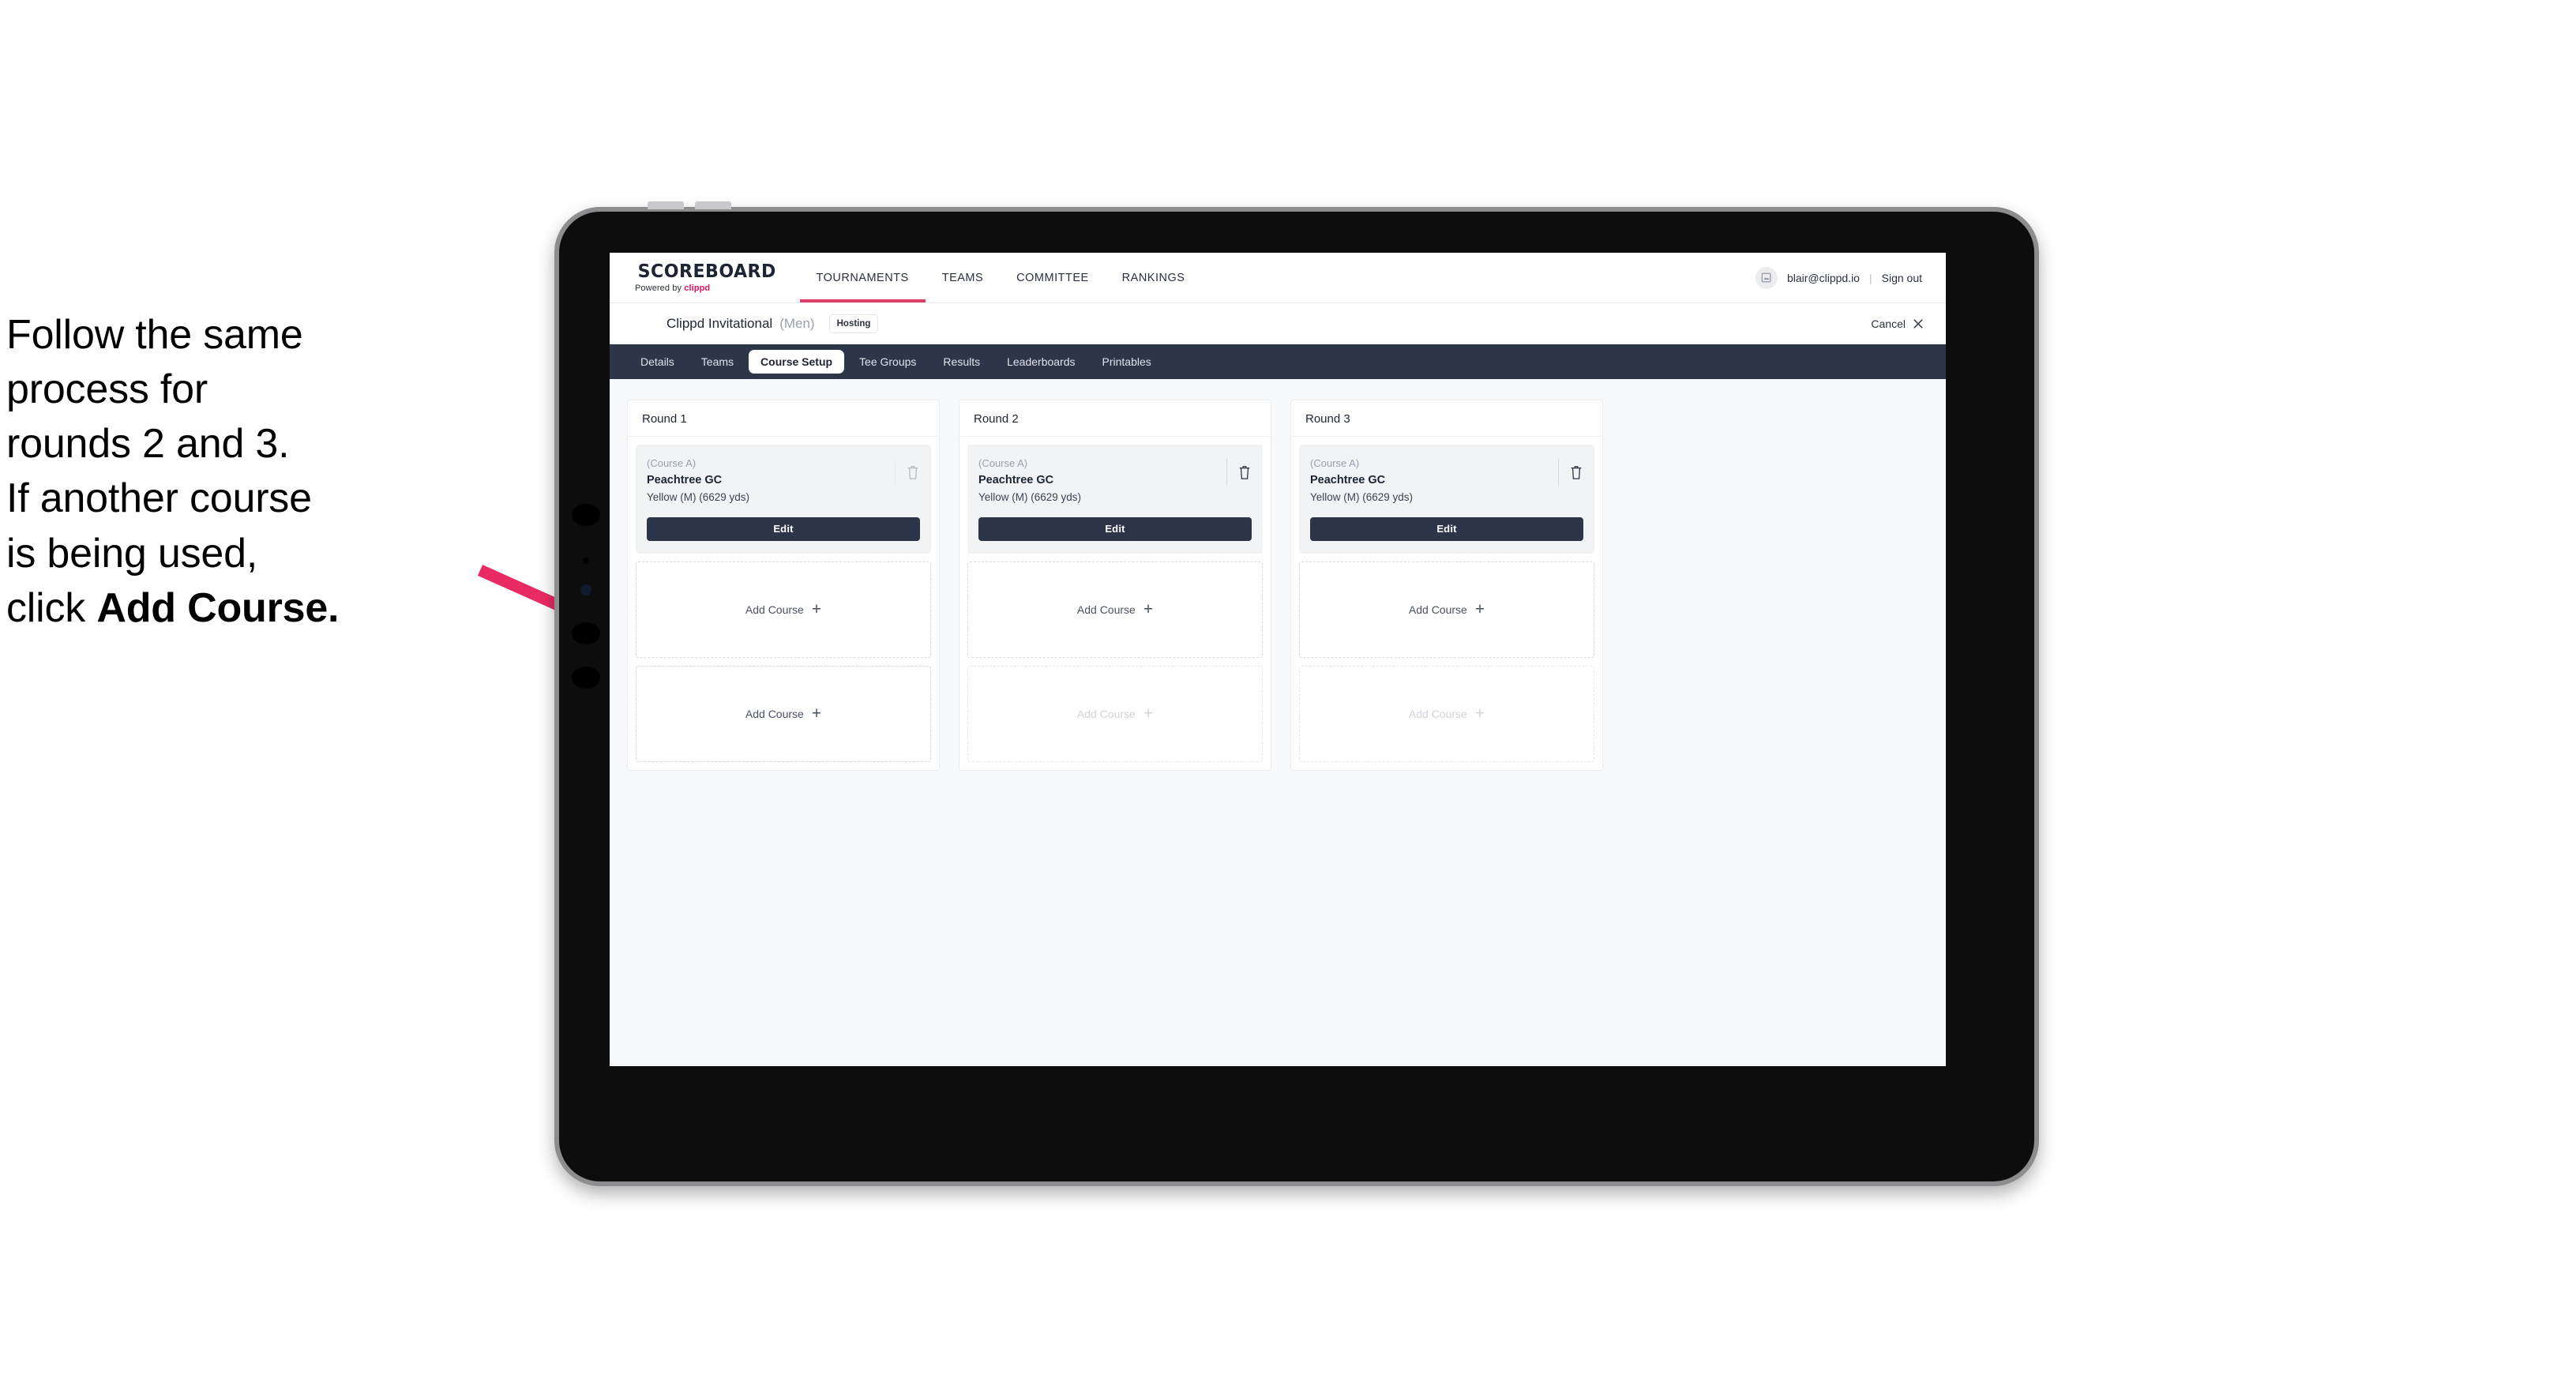  I want to click on annotation-line: process for, so click(107, 389).